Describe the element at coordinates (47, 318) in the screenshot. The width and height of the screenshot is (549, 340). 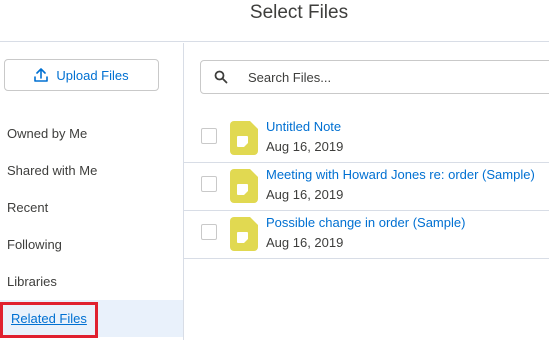
I see `sidebar-item-label: Related Files` at that location.